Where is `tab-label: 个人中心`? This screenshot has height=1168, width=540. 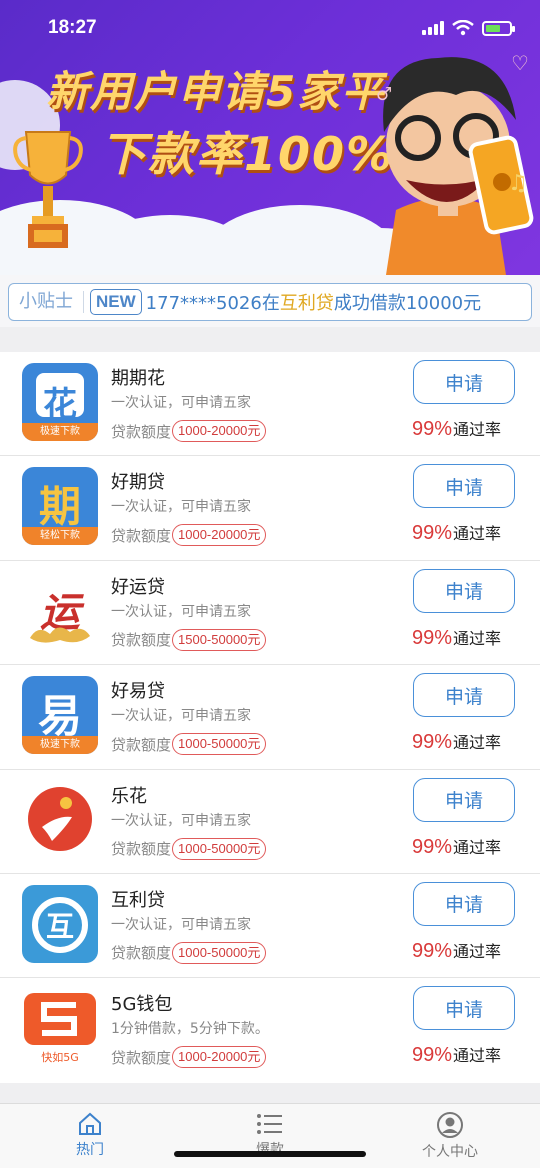 tab-label: 个人中心 is located at coordinates (450, 1152).